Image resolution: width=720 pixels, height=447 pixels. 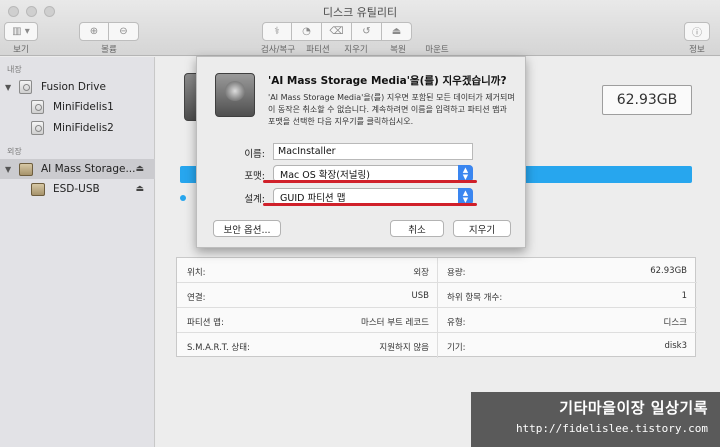 What do you see at coordinates (456, 273) in the screenshot?
I see `info-key: 용량:` at bounding box center [456, 273].